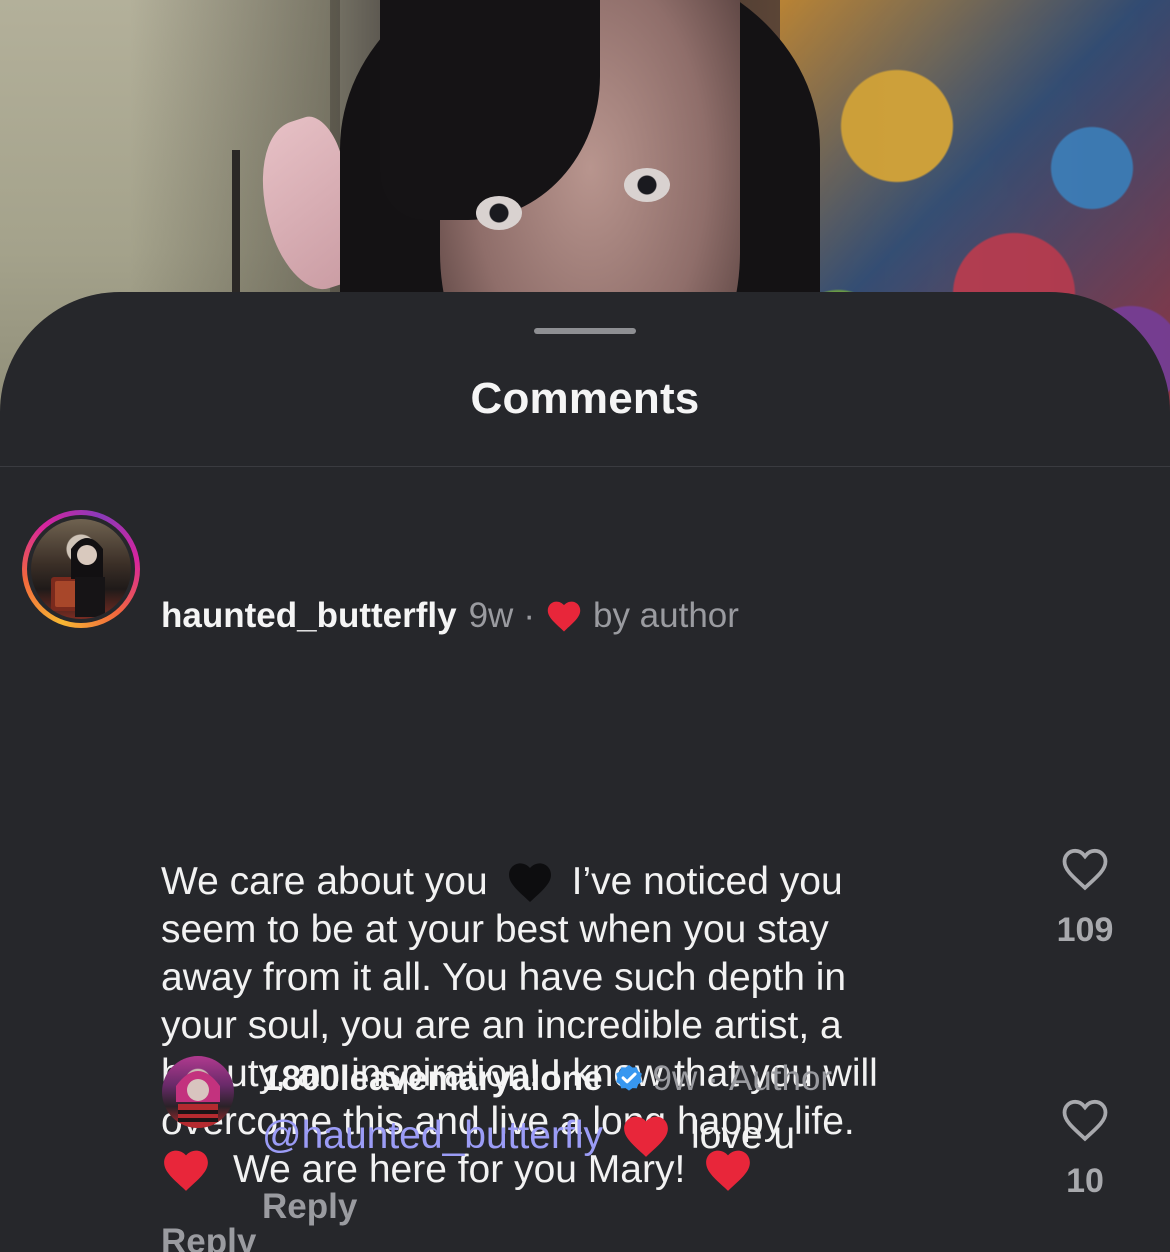 The height and width of the screenshot is (1252, 1170). Describe the element at coordinates (780, 1078) in the screenshot. I see `author-badge: Author` at that location.